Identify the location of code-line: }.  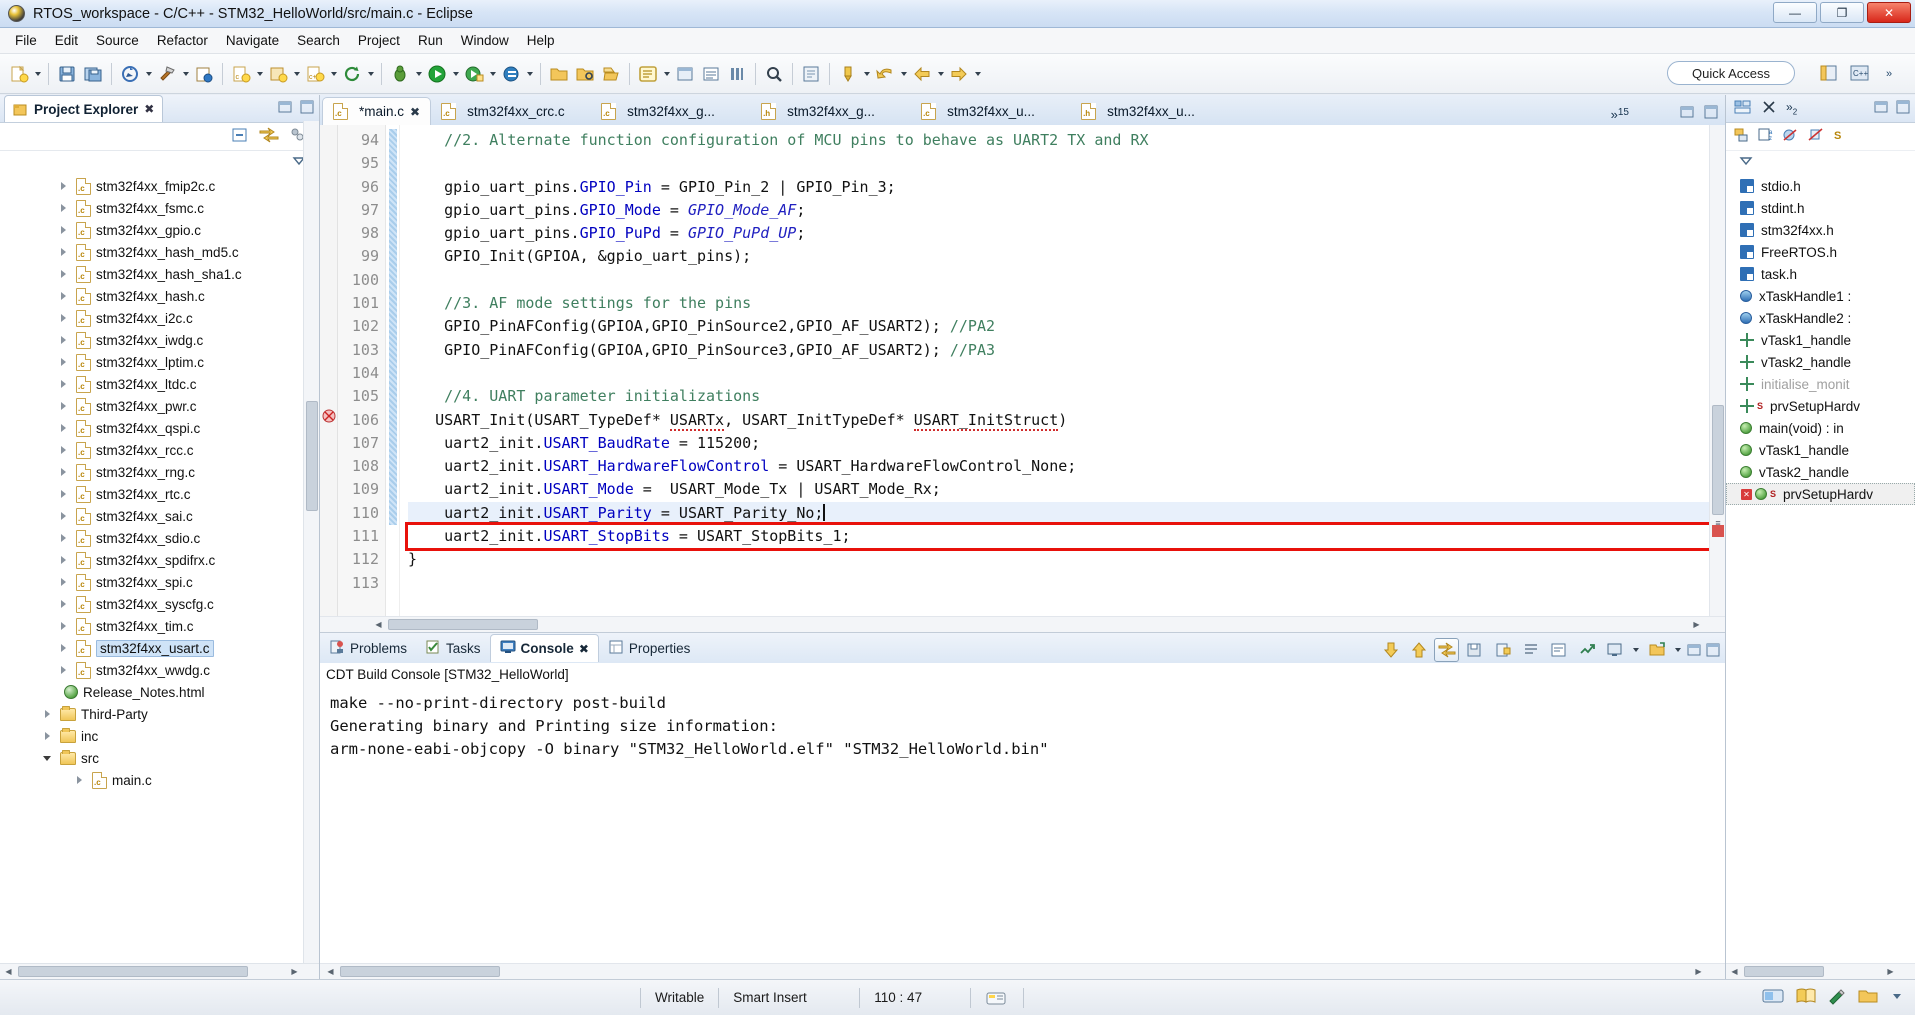
(1058, 559).